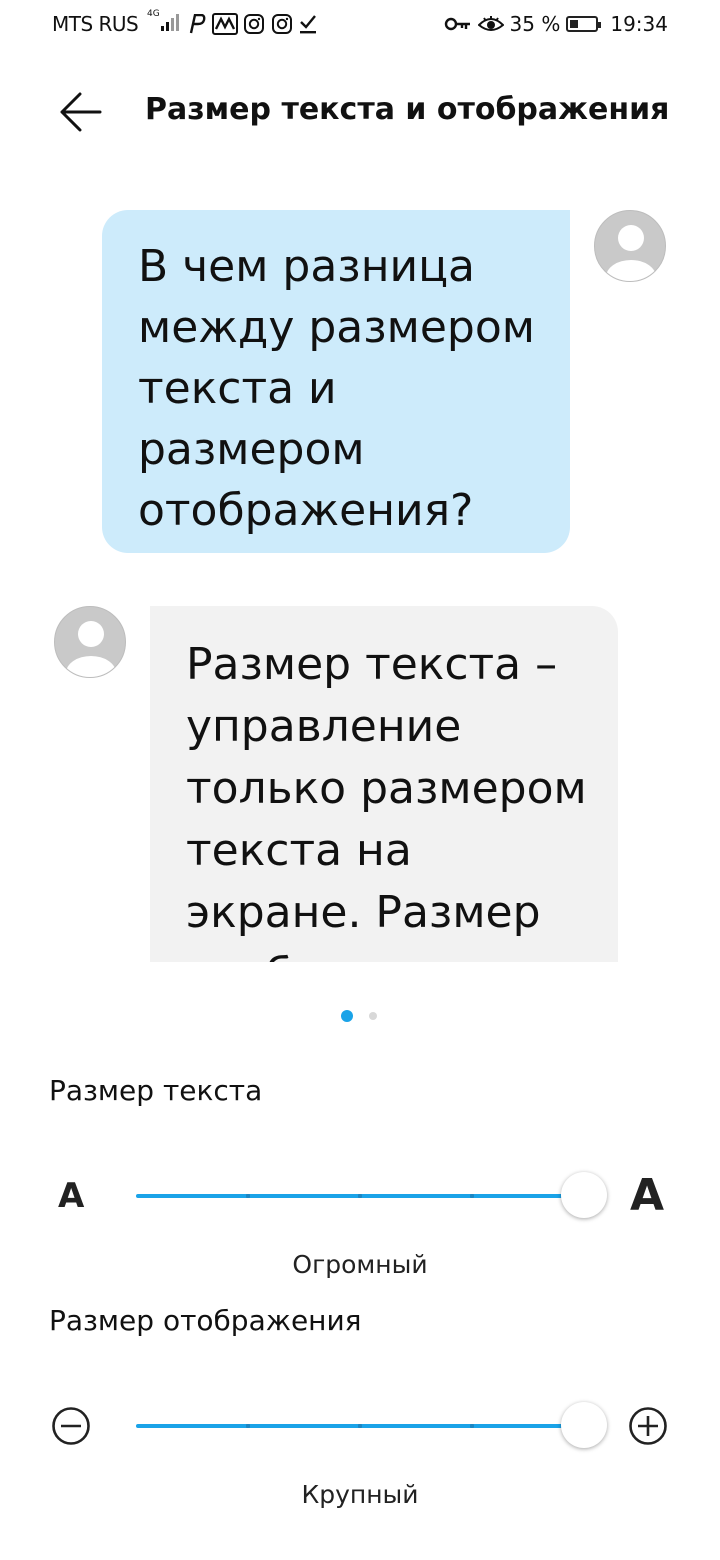  Describe the element at coordinates (647, 1195) in the screenshot. I see `text-size-large-icon: A` at that location.